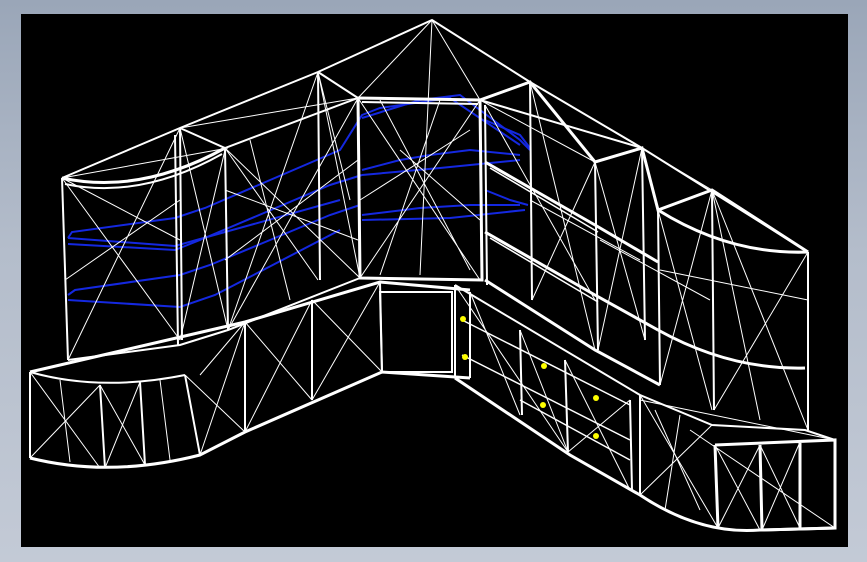 This screenshot has width=867, height=562. What do you see at coordinates (443, 212) in the screenshot?
I see `shelf-center-lower` at bounding box center [443, 212].